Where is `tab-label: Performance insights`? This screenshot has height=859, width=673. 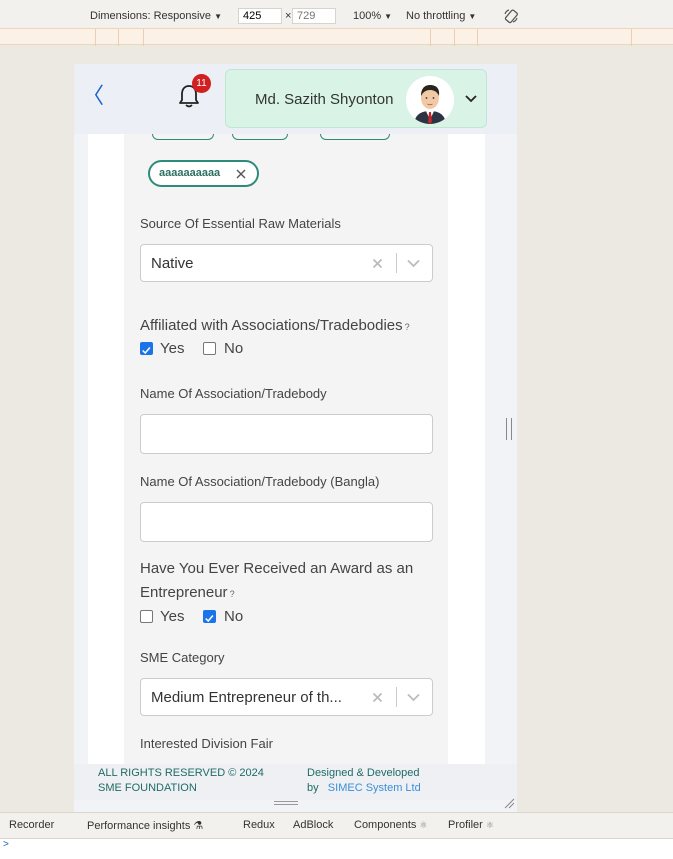
tab-label: Performance insights is located at coordinates (139, 826).